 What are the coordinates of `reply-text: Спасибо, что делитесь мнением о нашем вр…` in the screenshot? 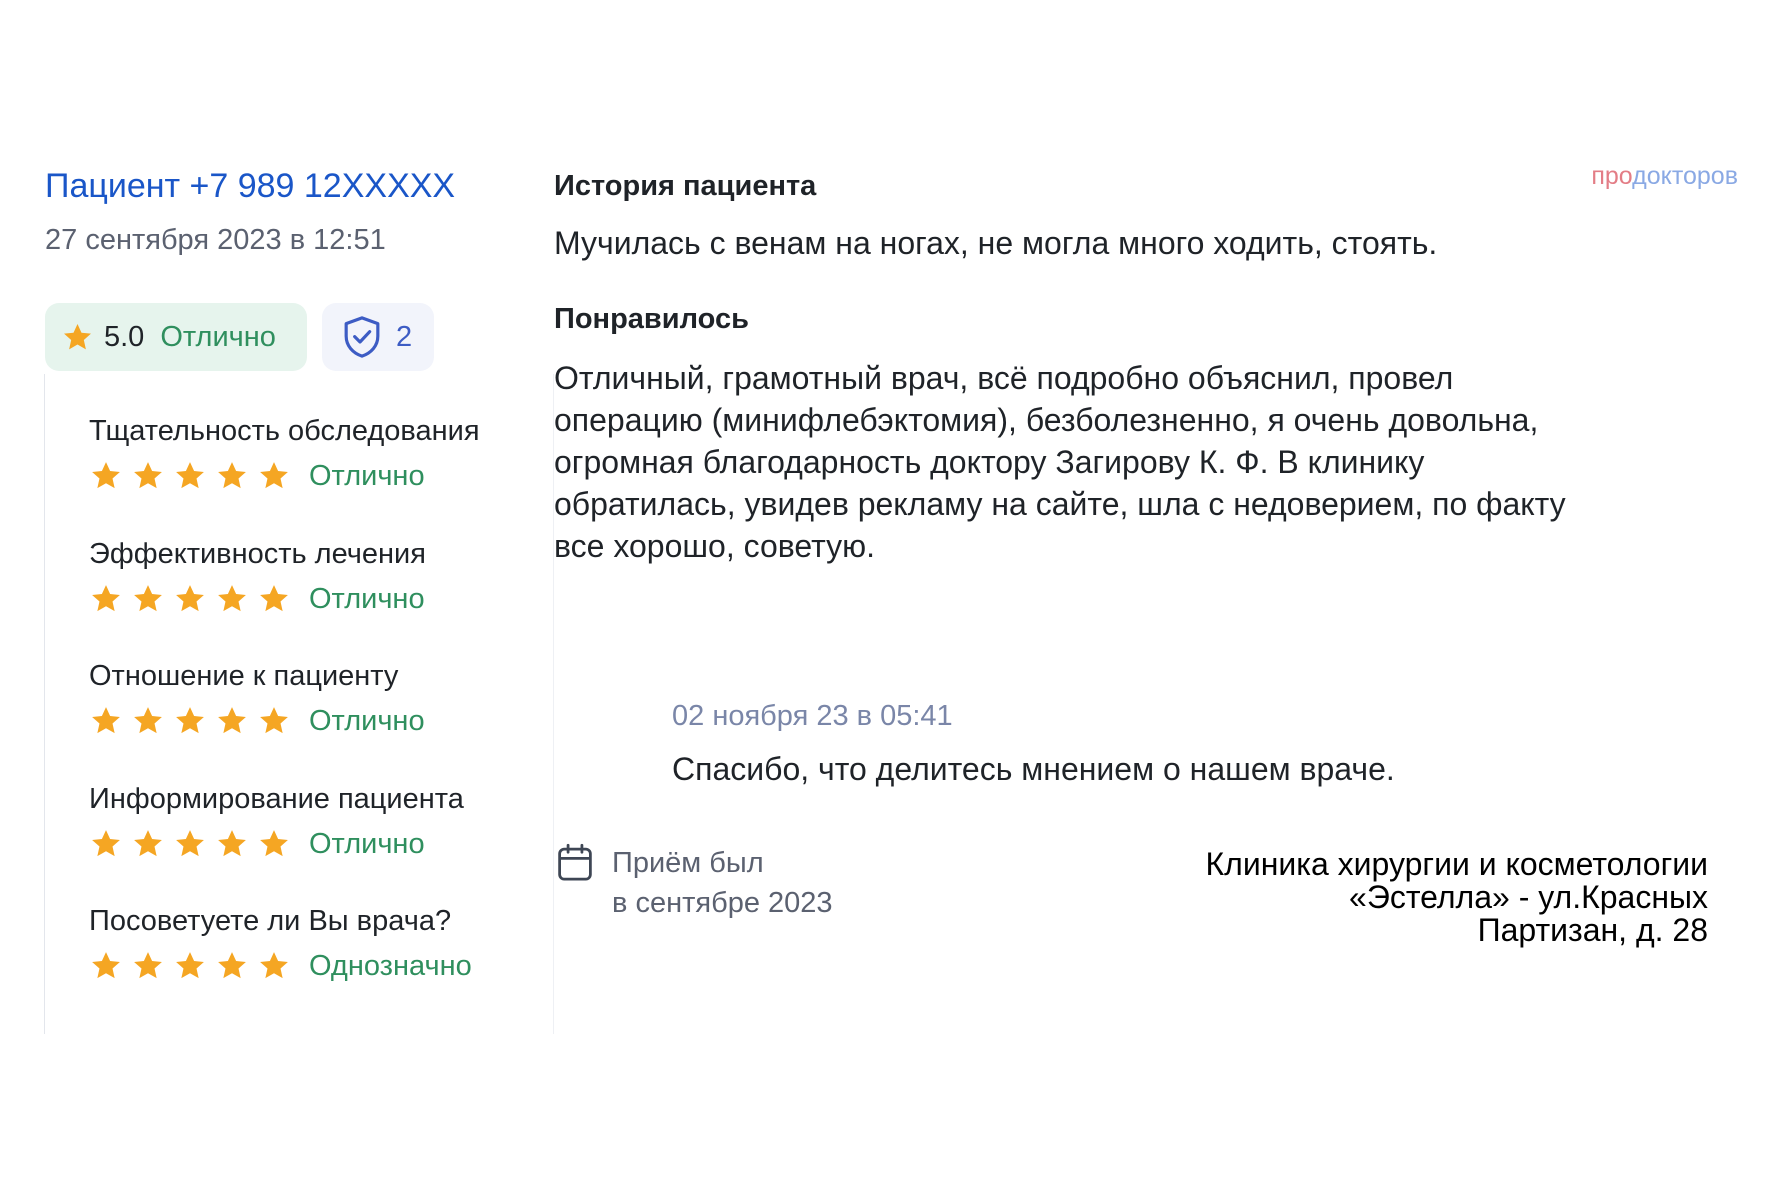 It's located at (1033, 769).